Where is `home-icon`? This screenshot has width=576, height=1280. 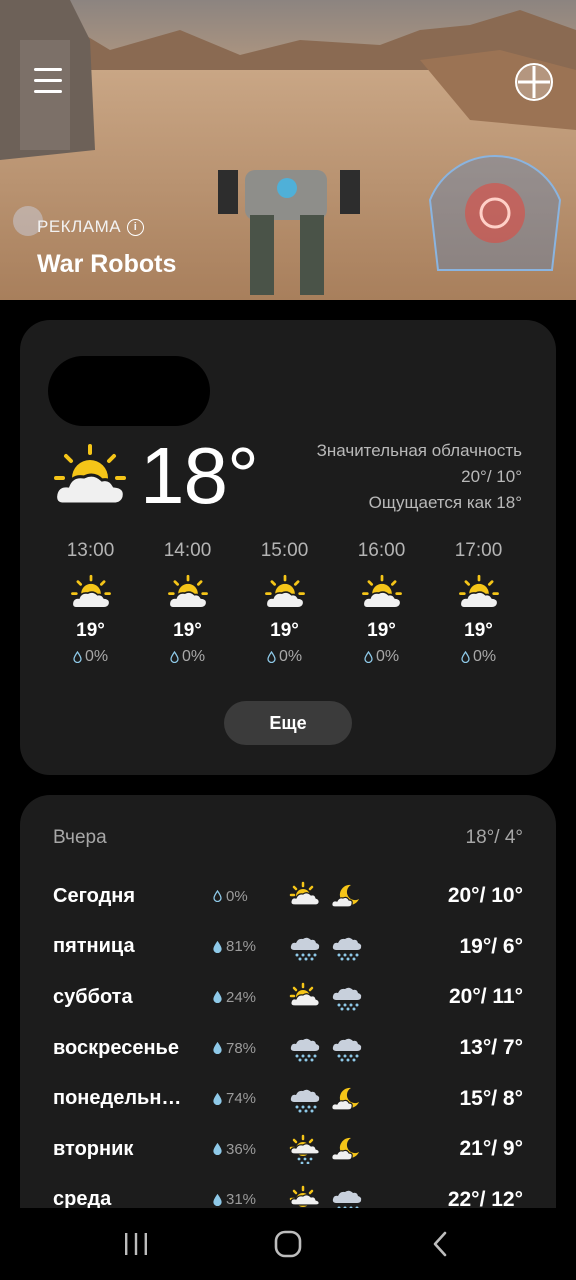
home-icon is located at coordinates (288, 1244).